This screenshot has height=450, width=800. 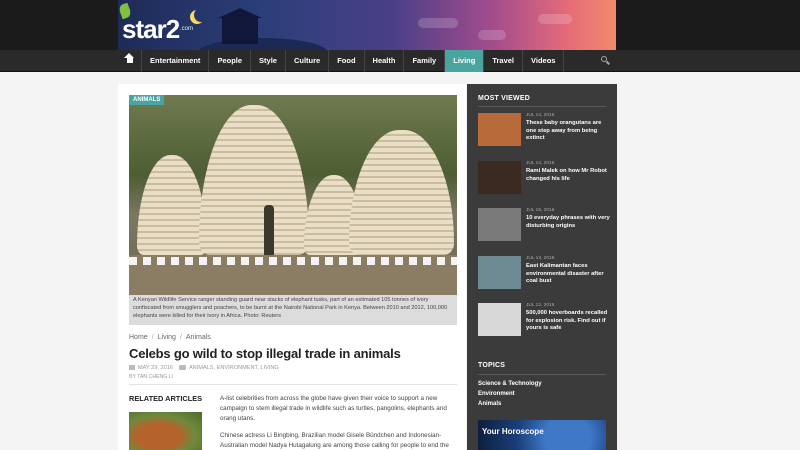 I want to click on nav-item-videos: Videos, so click(x=544, y=61).